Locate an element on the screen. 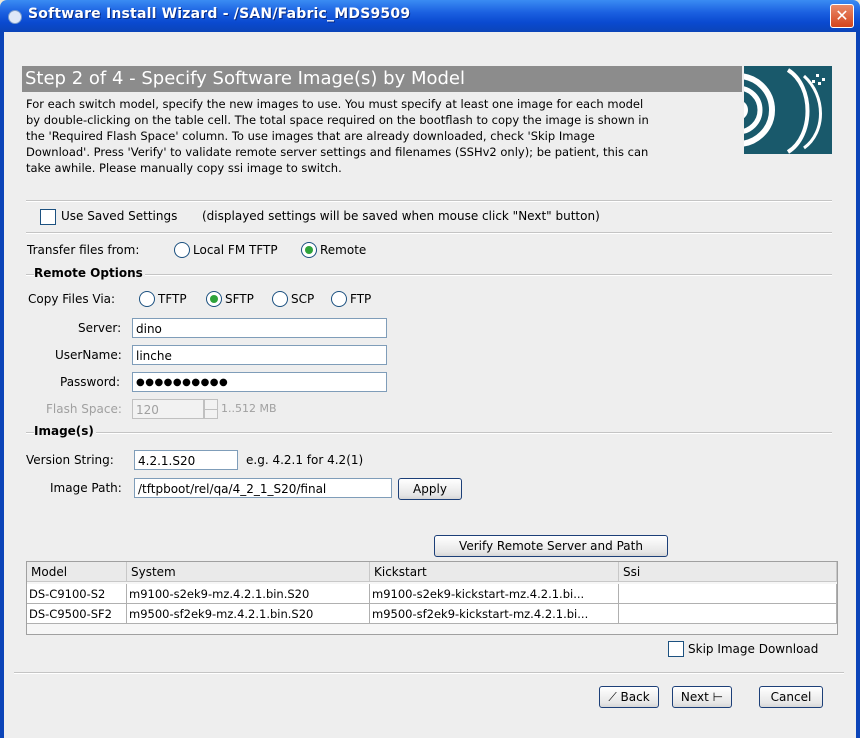 The image size is (860, 738). ftp-label: FTP is located at coordinates (361, 299).